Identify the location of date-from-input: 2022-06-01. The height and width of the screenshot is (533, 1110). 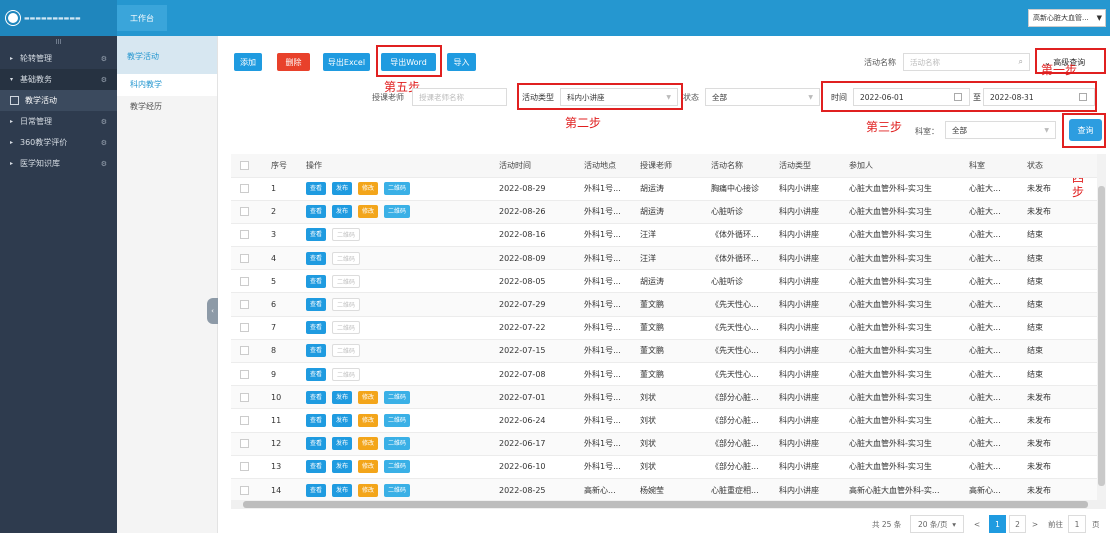
(911, 97).